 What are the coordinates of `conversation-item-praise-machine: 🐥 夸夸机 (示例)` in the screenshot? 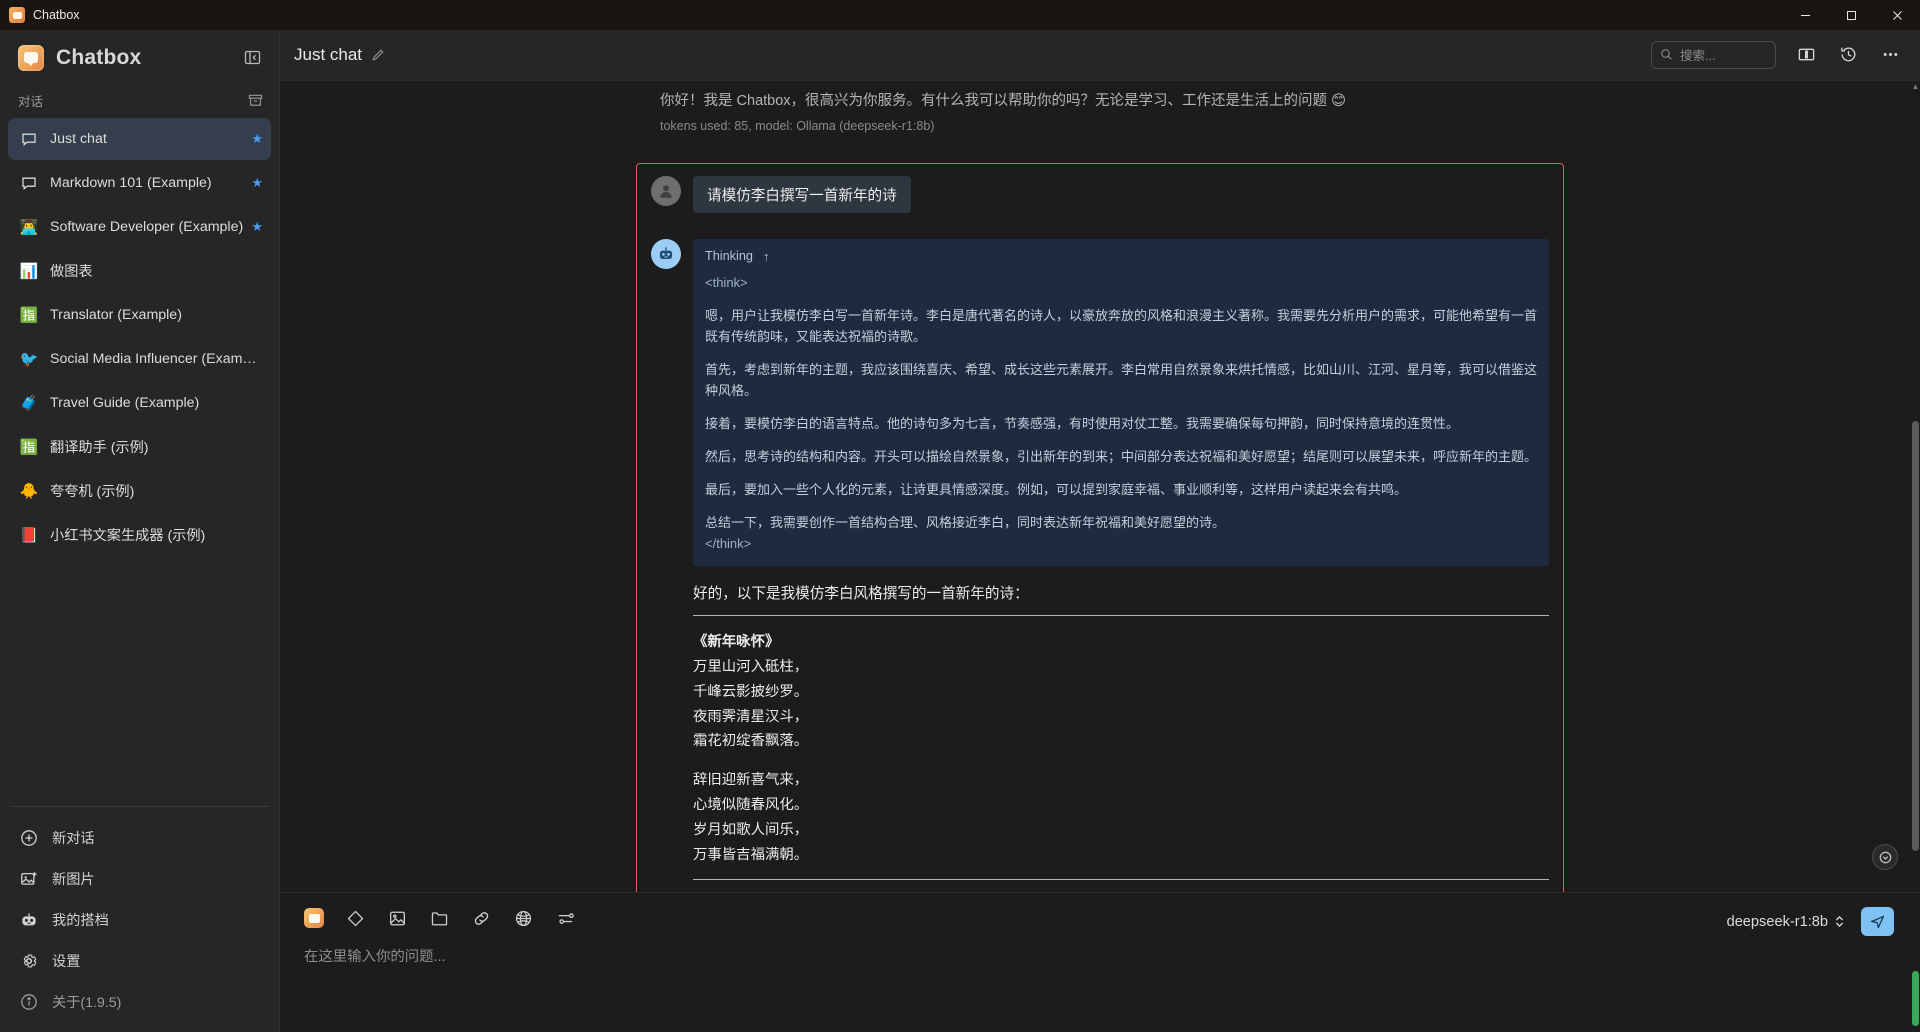 It's located at (139, 491).